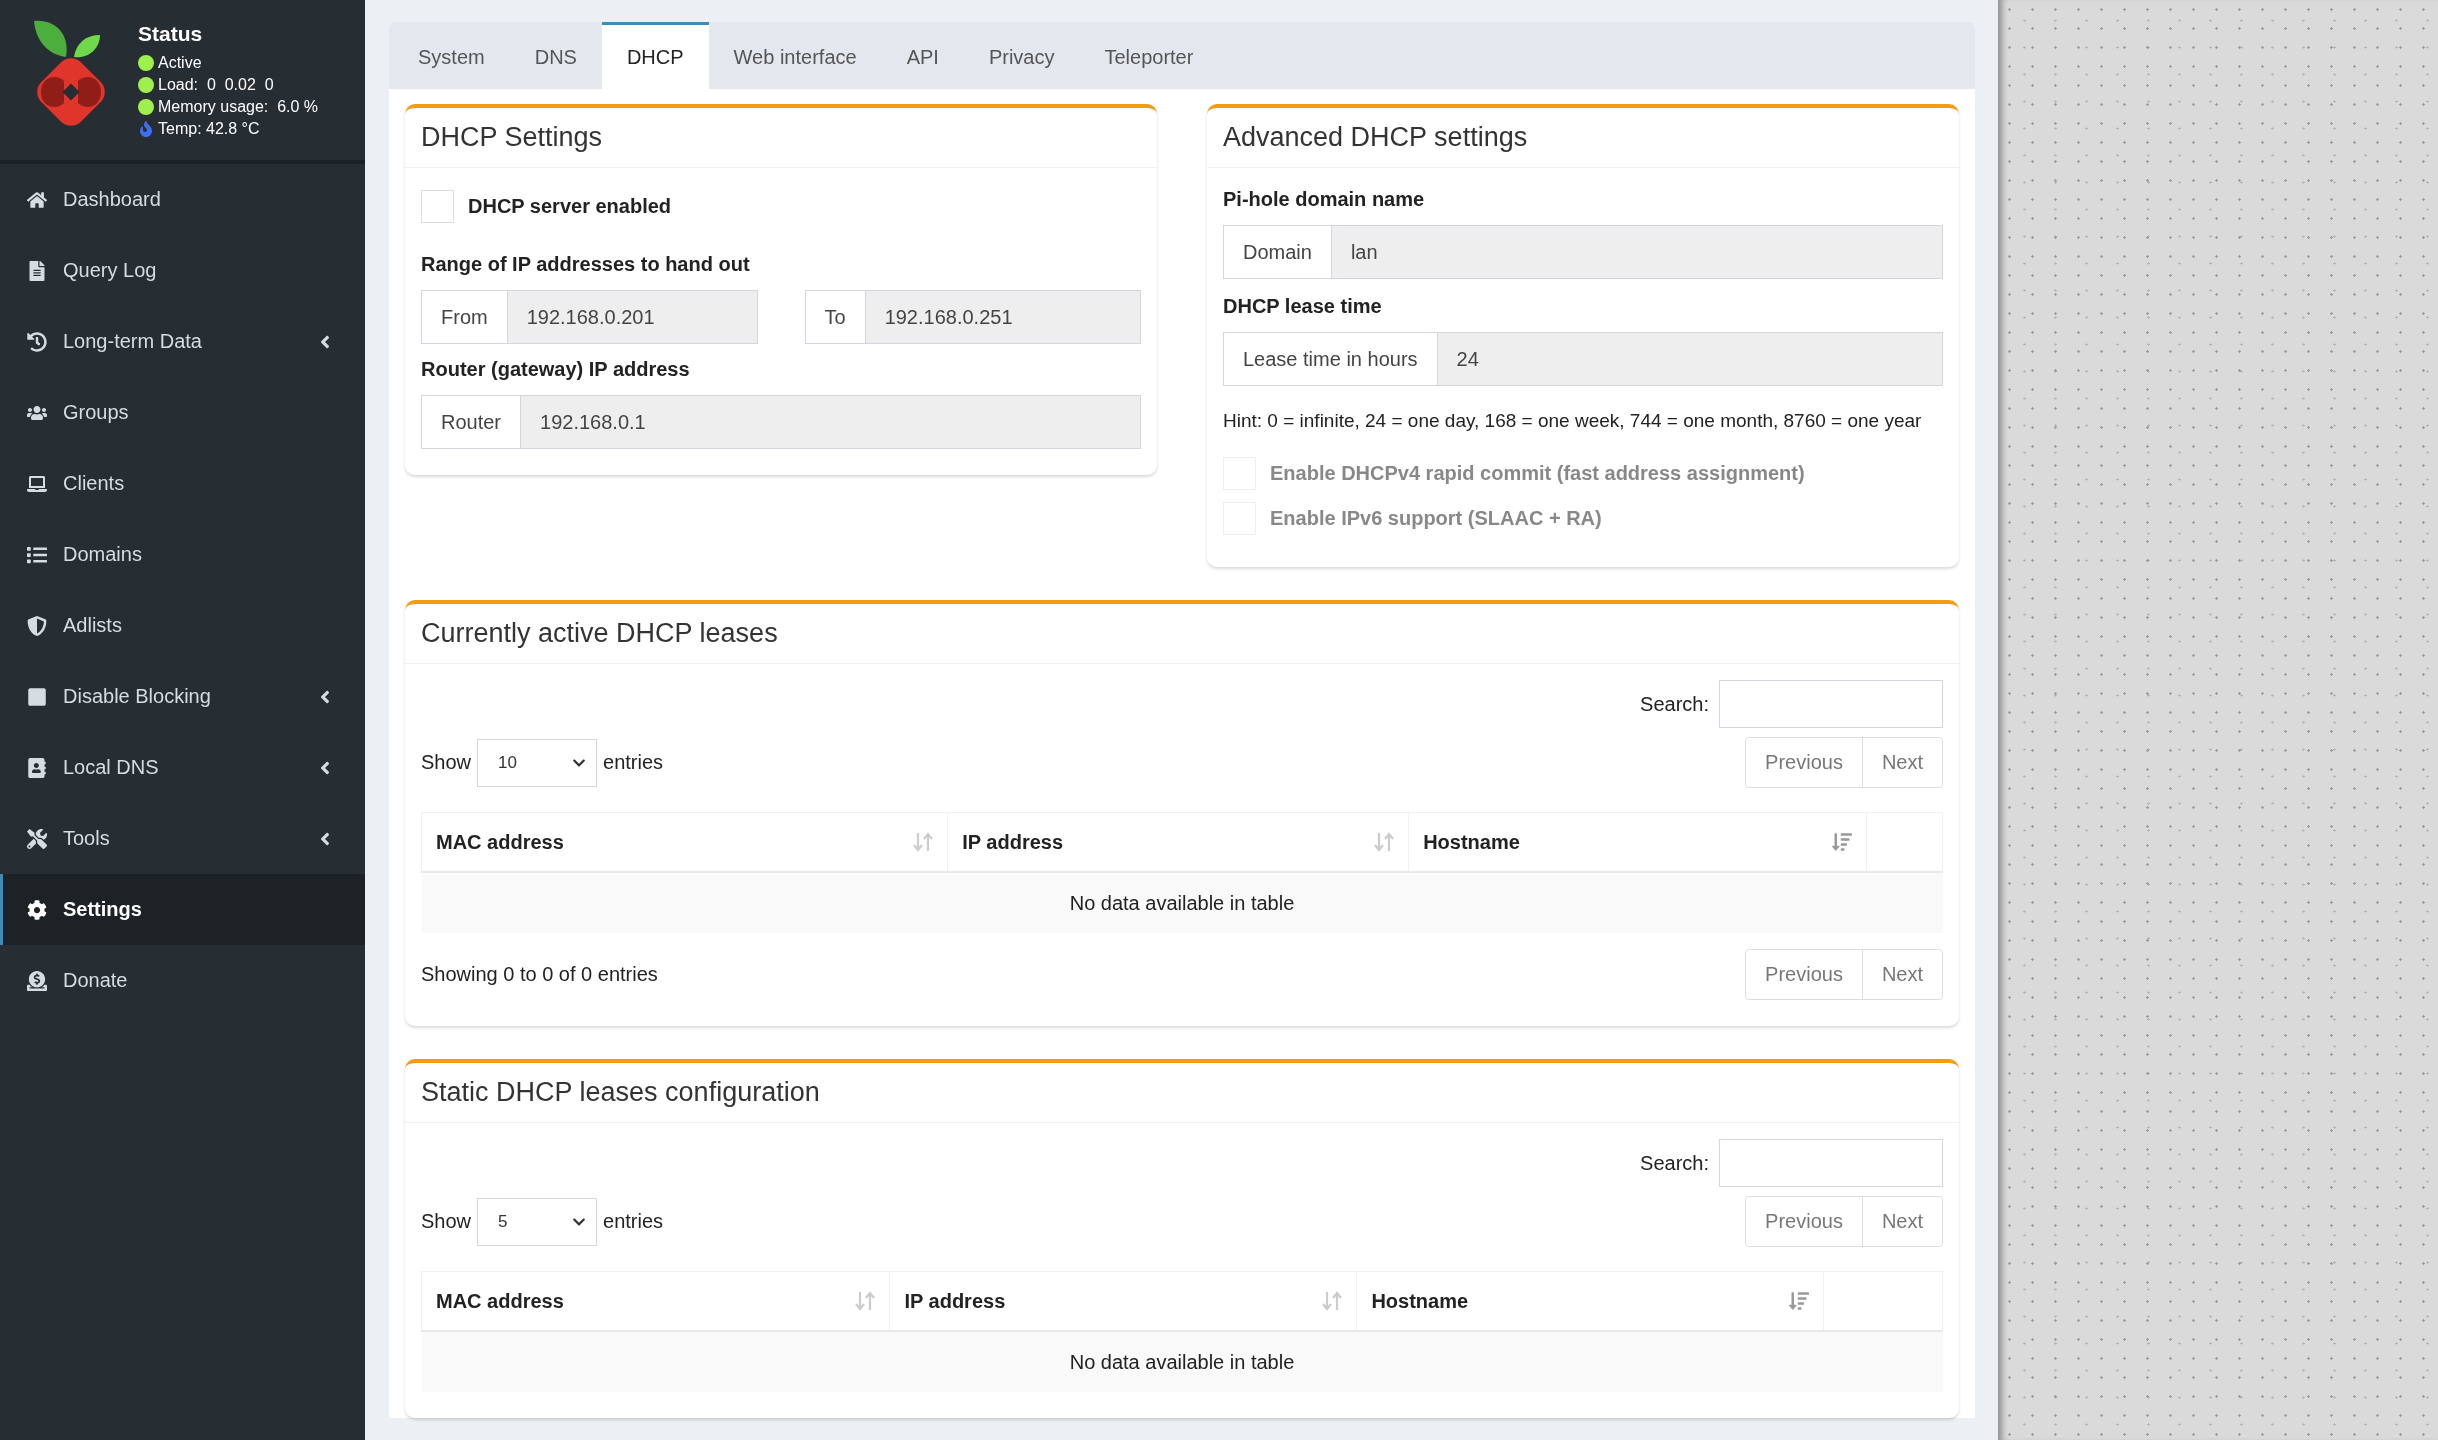 The width and height of the screenshot is (2438, 1440). What do you see at coordinates (537, 1221) in the screenshot?
I see `page-size-select: 5` at bounding box center [537, 1221].